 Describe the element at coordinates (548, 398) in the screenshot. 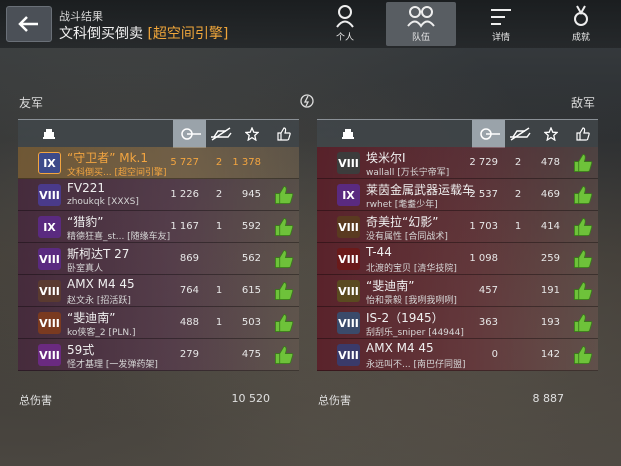

I see `enemies-total-damage: 8 887` at that location.